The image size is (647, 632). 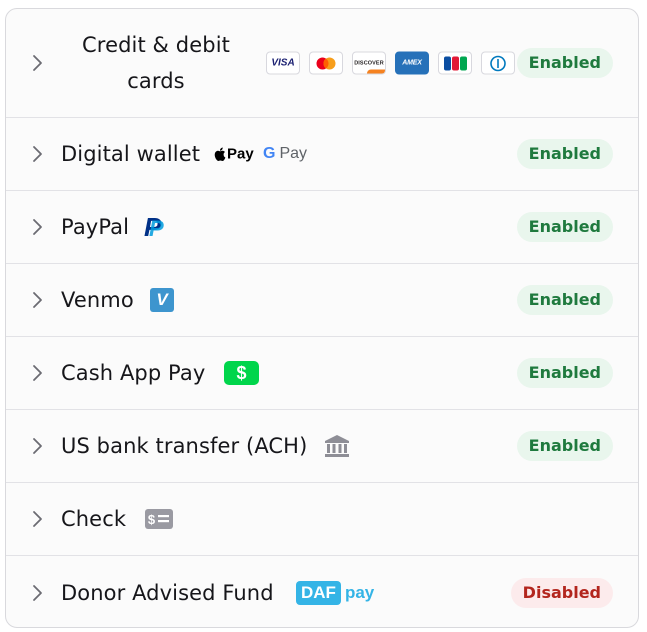 What do you see at coordinates (184, 446) in the screenshot?
I see `payment-method-title: US bank transfer (ACH)` at bounding box center [184, 446].